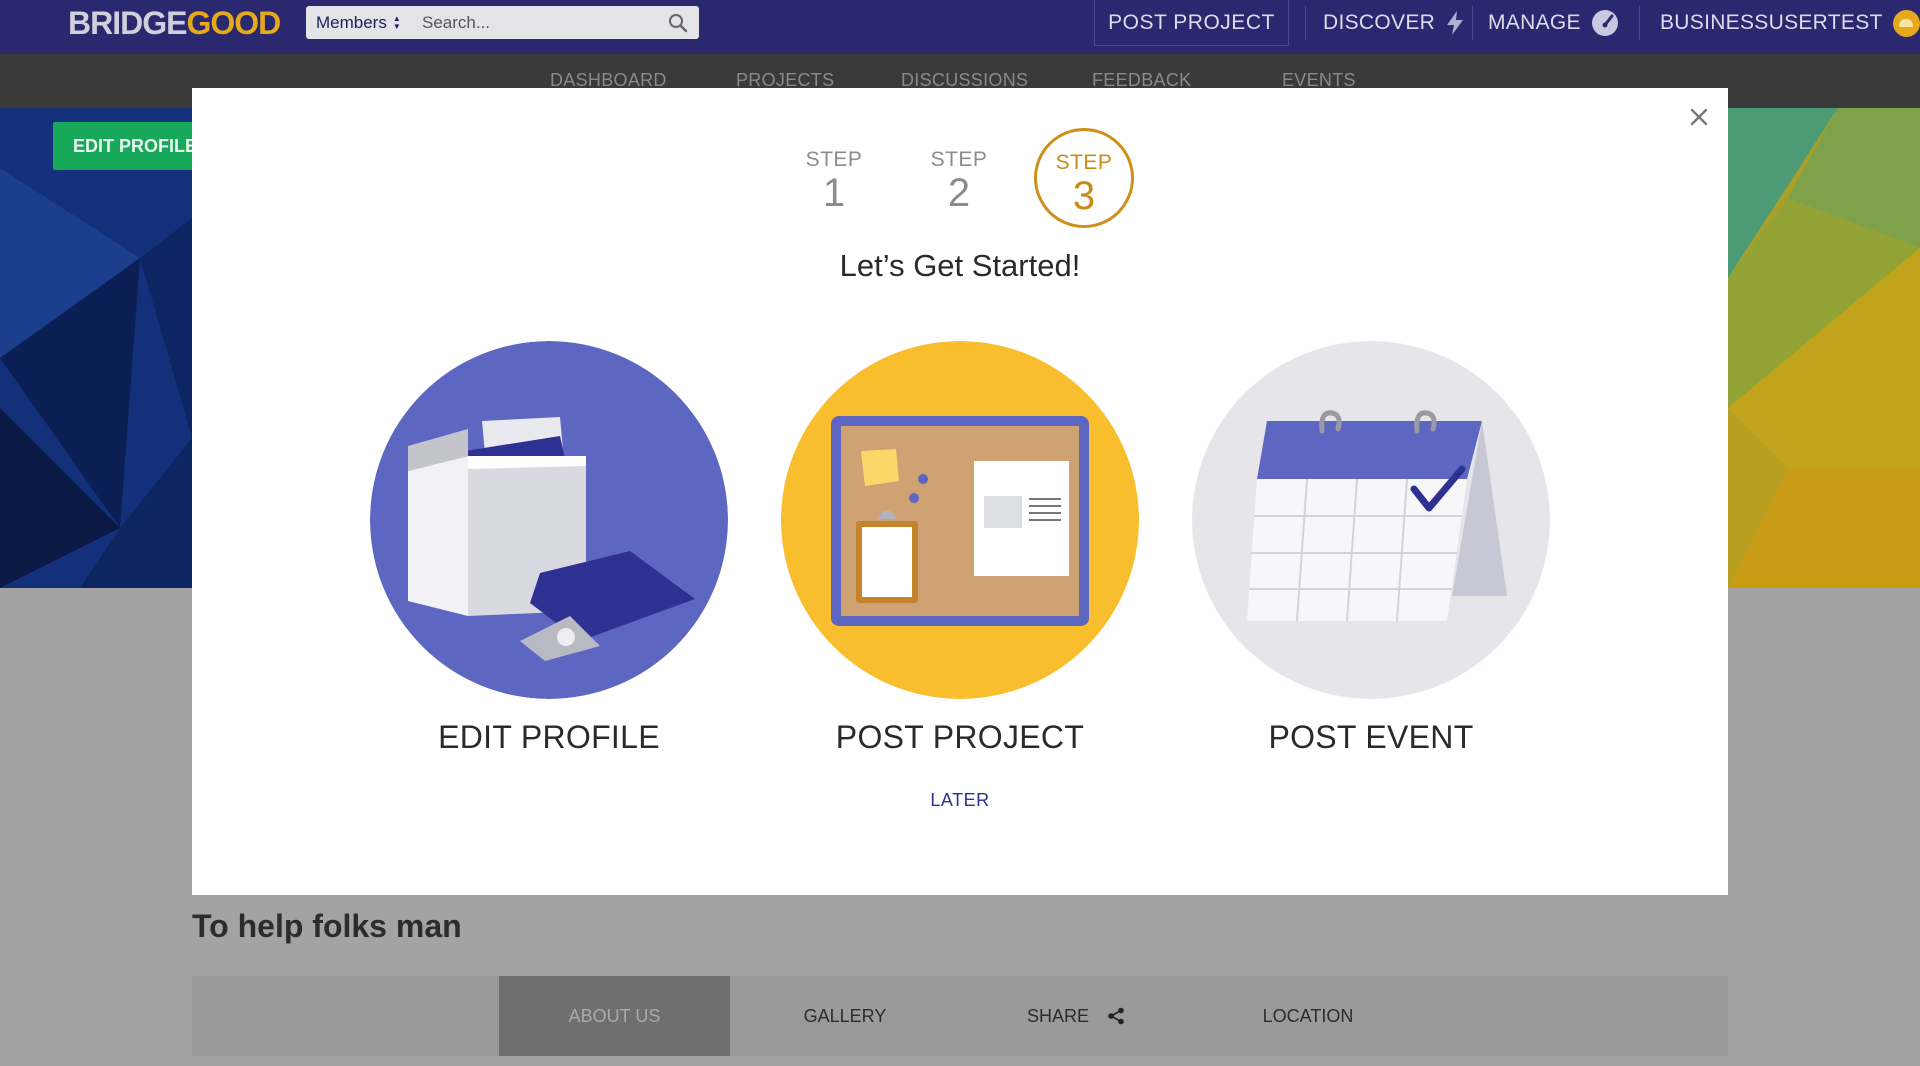 Image resolution: width=1920 pixels, height=1066 pixels. What do you see at coordinates (1604, 23) in the screenshot?
I see `speedometer-icon` at bounding box center [1604, 23].